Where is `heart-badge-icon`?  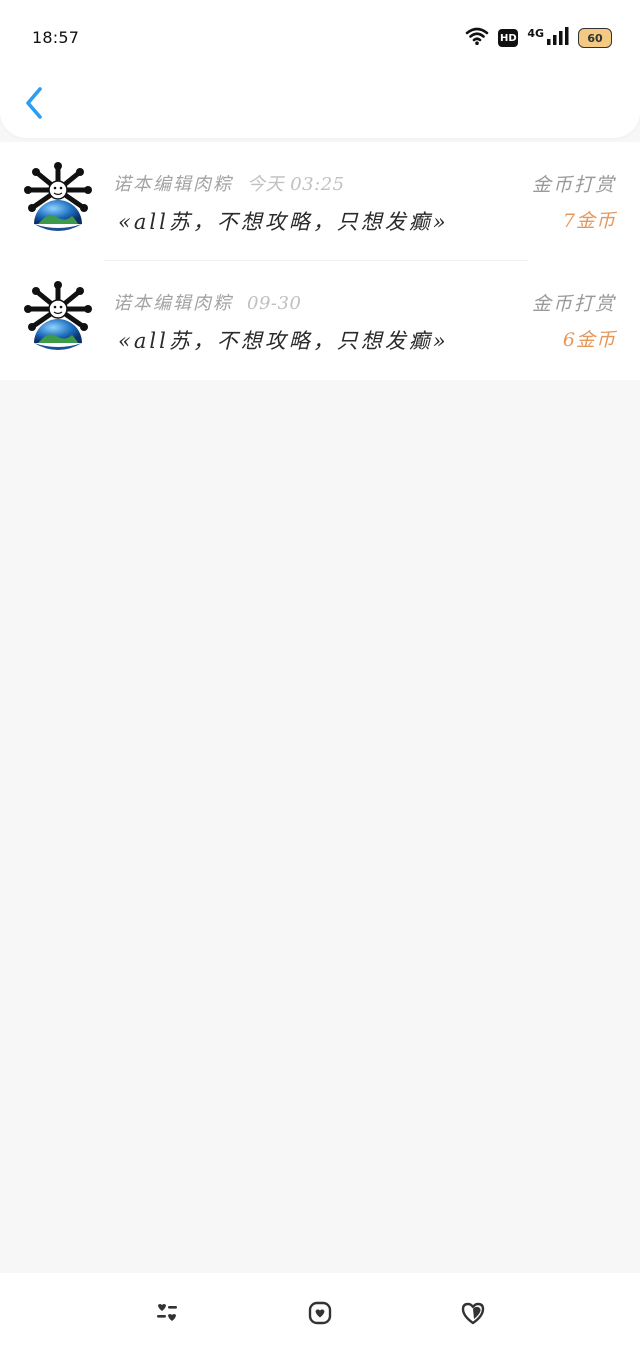 heart-badge-icon is located at coordinates (320, 1313).